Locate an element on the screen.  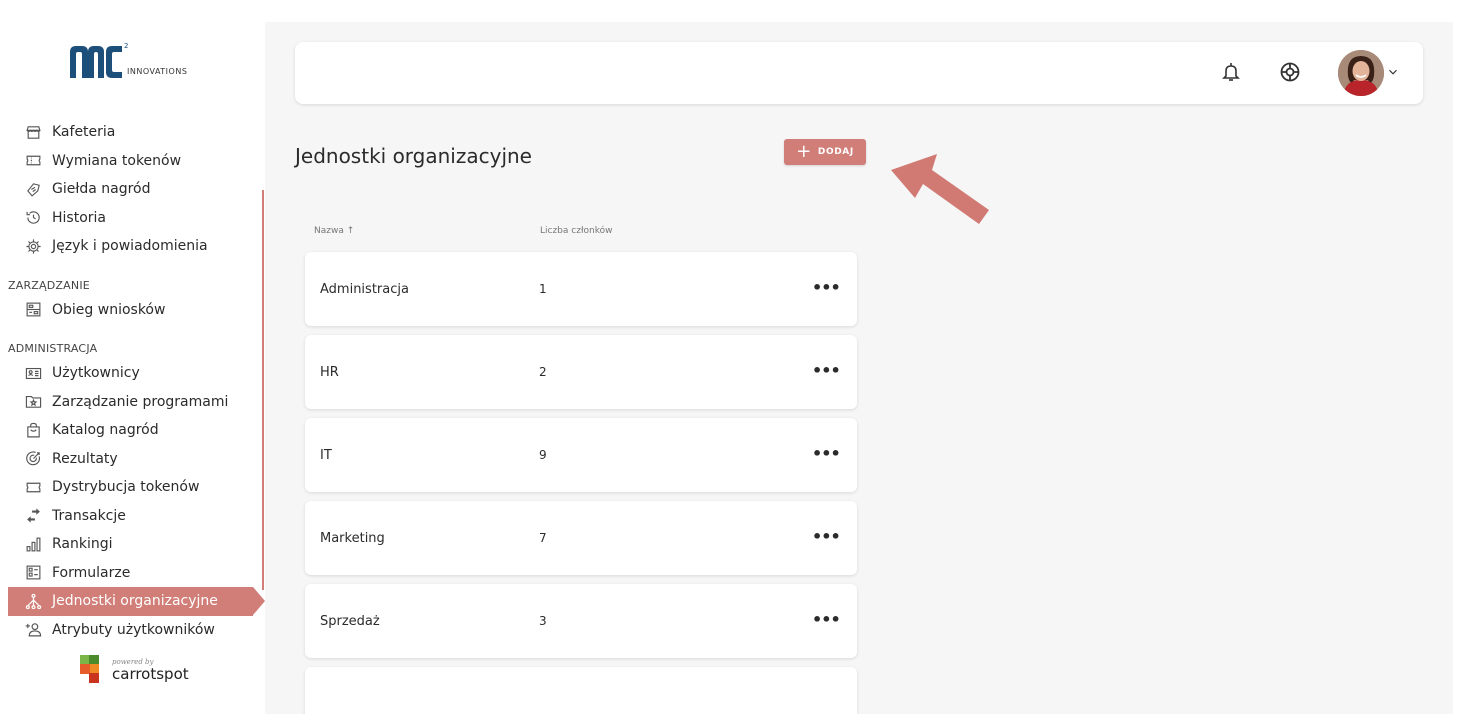
sidebar-item-label: Rezultaty is located at coordinates (85, 458).